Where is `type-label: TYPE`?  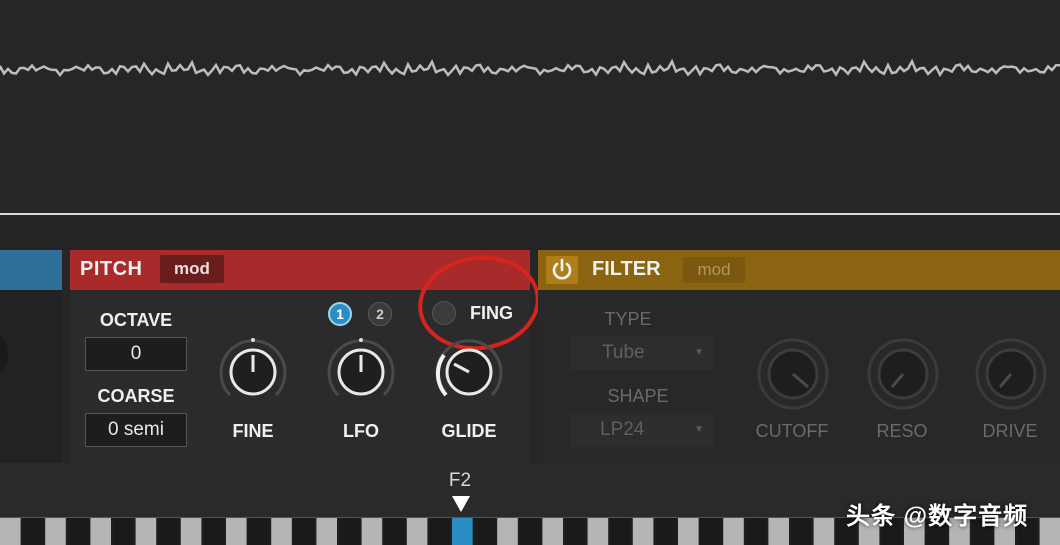
type-label: TYPE is located at coordinates (628, 319).